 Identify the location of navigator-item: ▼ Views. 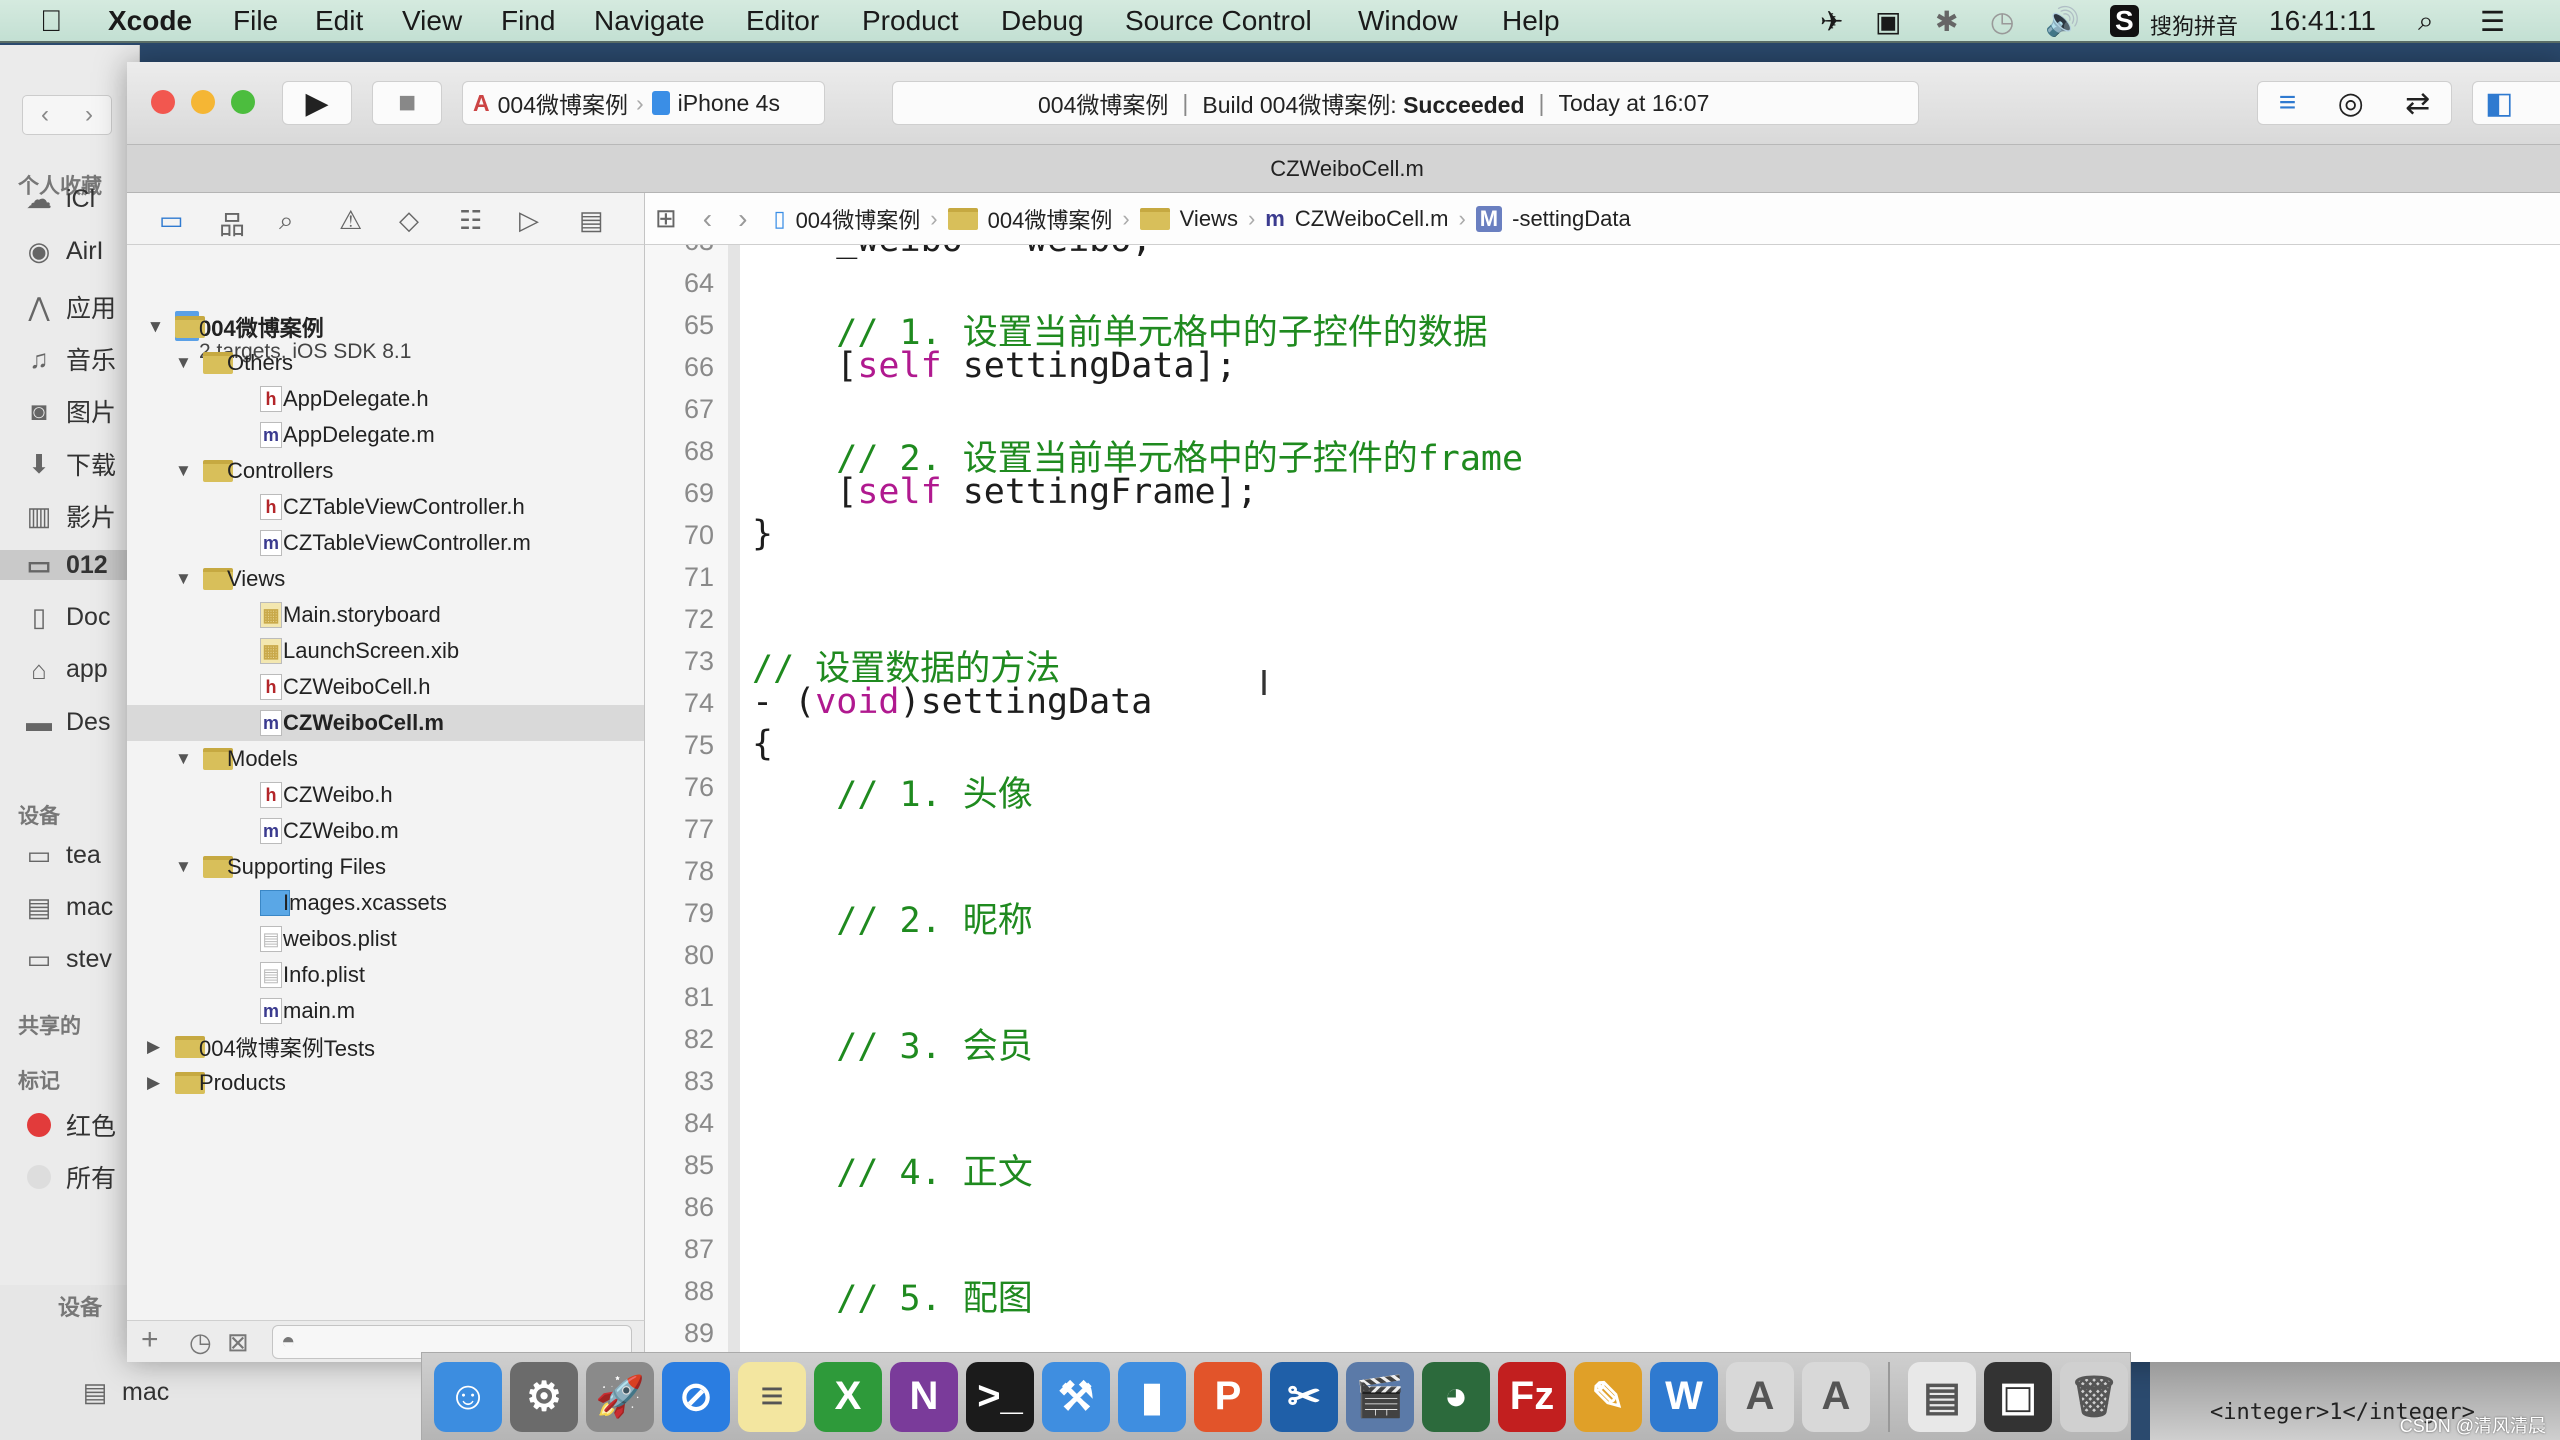
(385, 579).